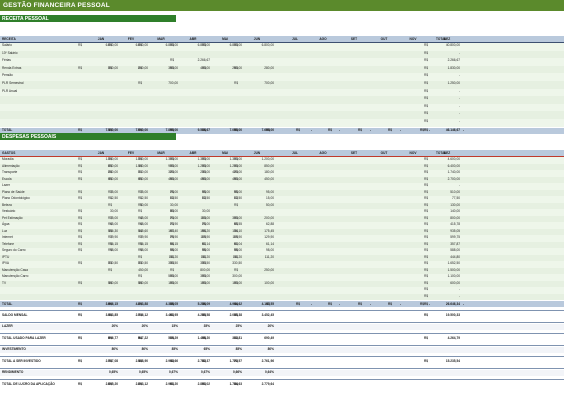 The width and height of the screenshot is (564, 405). I want to click on despesas-cell-value: 200,00, so click(261, 218).